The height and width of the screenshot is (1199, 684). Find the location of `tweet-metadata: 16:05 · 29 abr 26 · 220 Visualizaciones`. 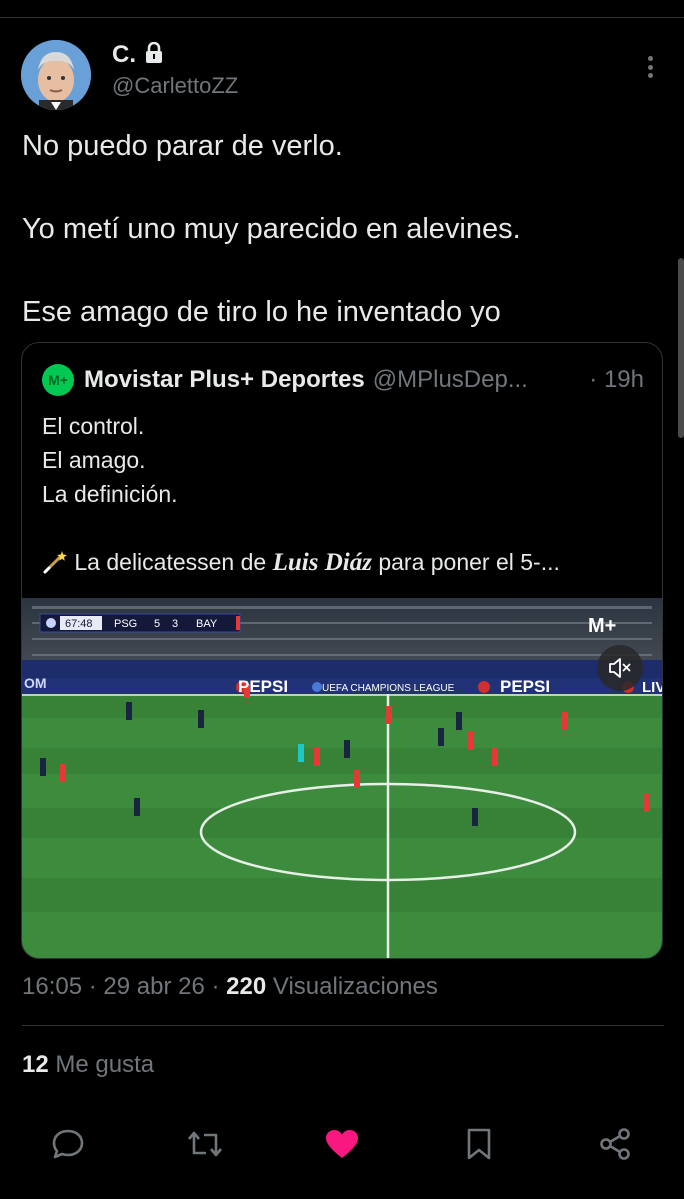

tweet-metadata: 16:05 · 29 abr 26 · 220 Visualizaciones is located at coordinates (230, 987).